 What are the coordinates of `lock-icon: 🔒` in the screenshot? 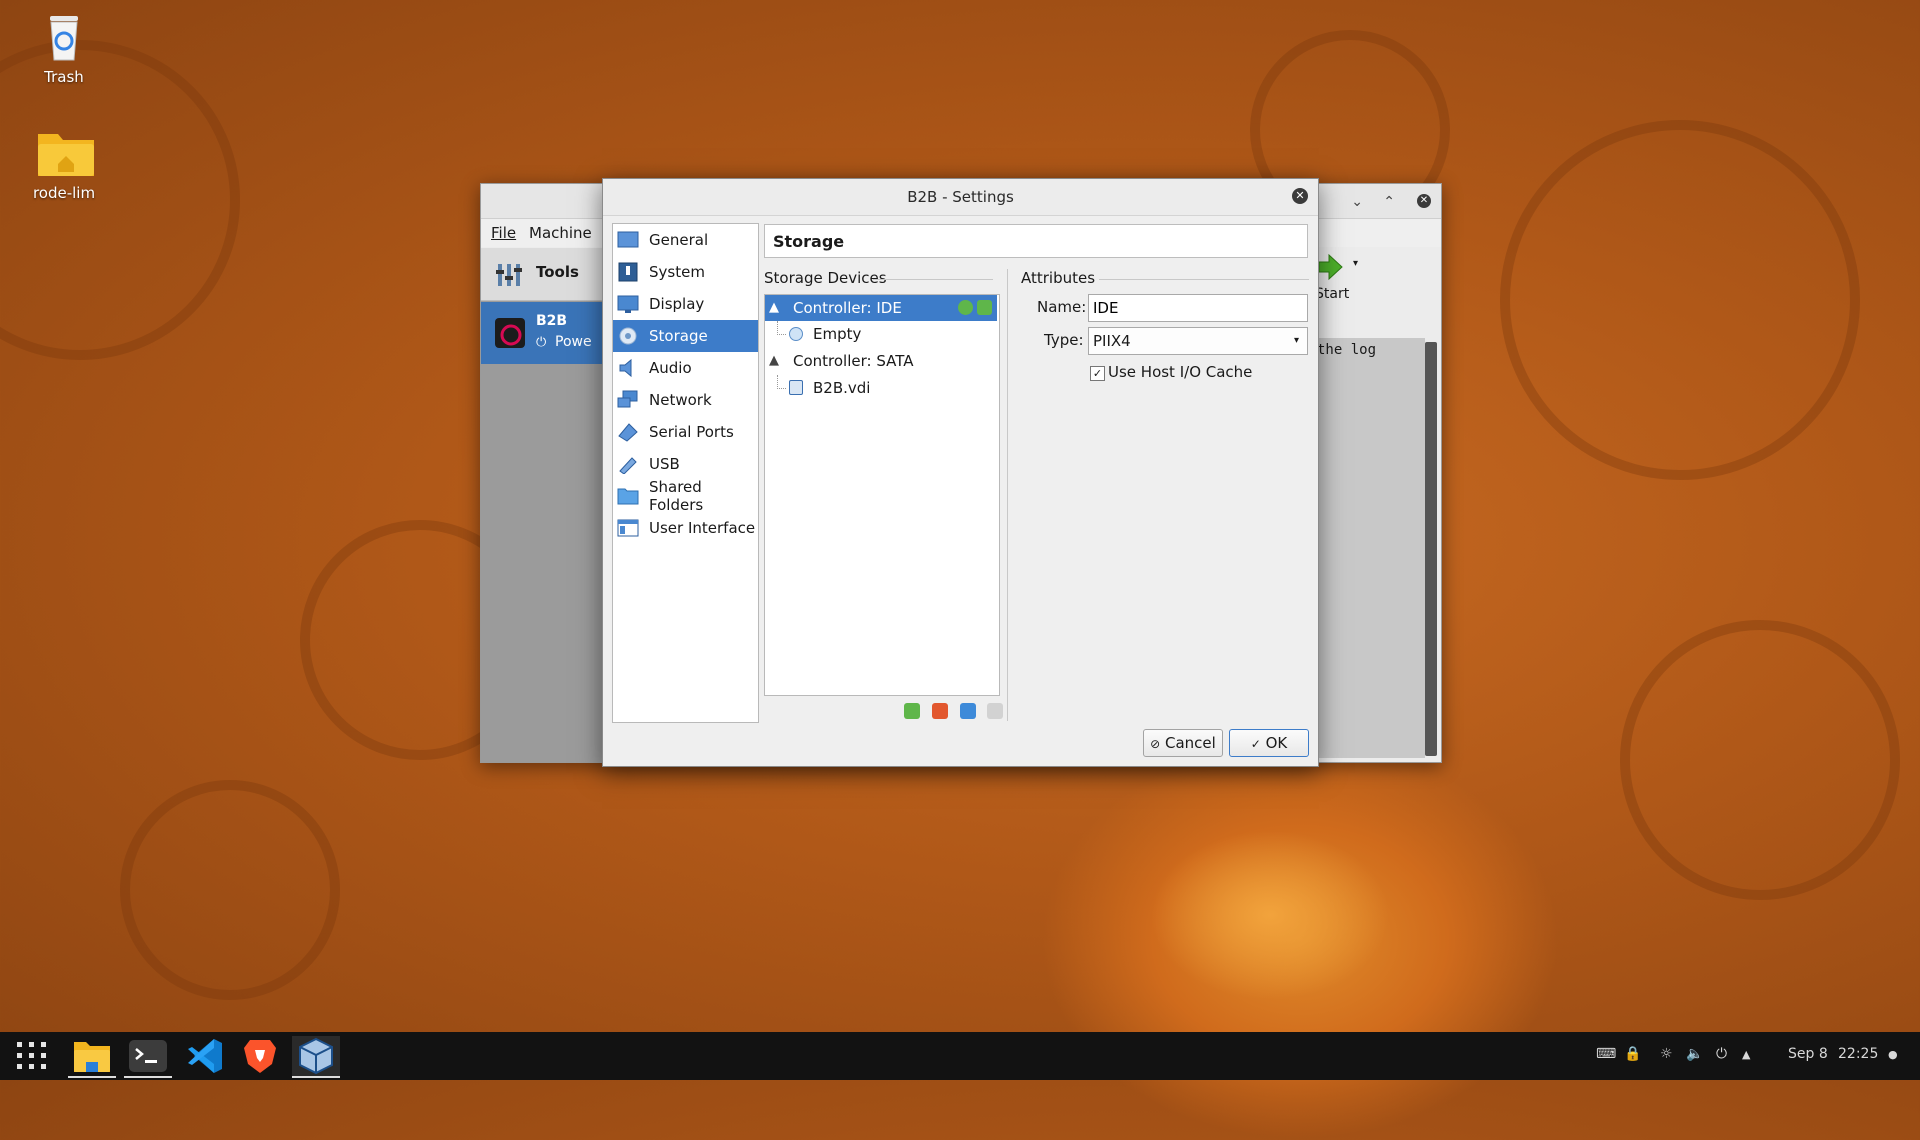 It's located at (1632, 1054).